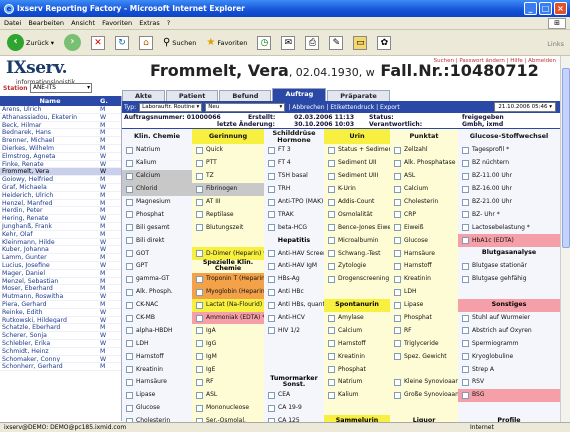  Describe the element at coordinates (509, 227) in the screenshot. I see `test-item: Lactosebelastung *` at that location.